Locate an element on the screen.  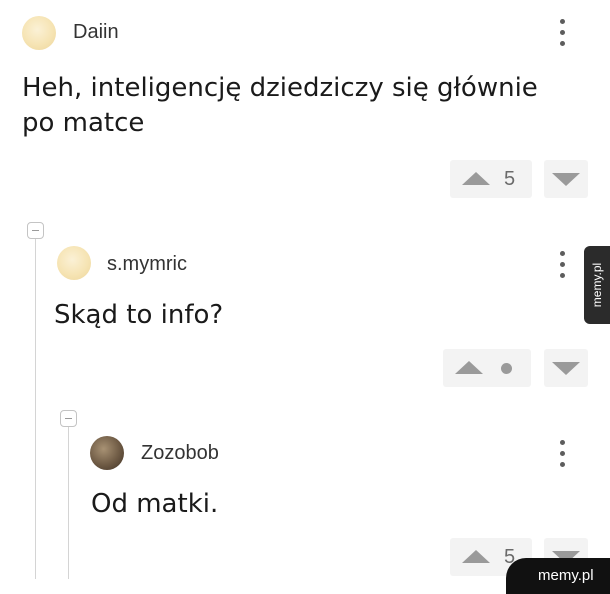
comment-text-line-2: po matce is located at coordinates (83, 123).